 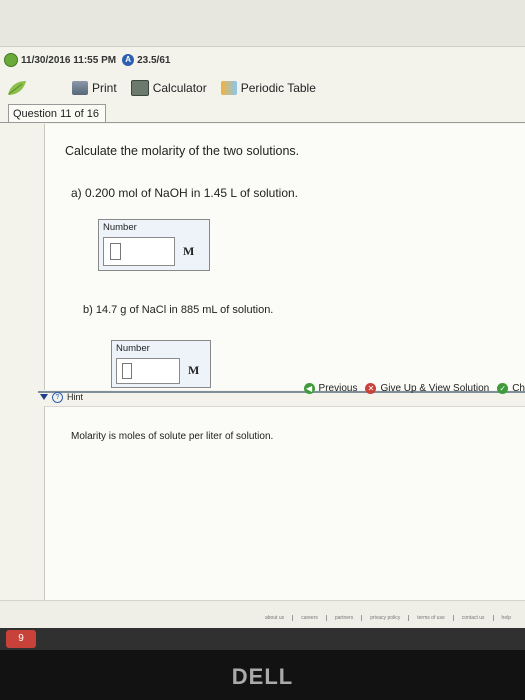 What do you see at coordinates (57, 397) in the screenshot?
I see `hint-question-icon: ?` at bounding box center [57, 397].